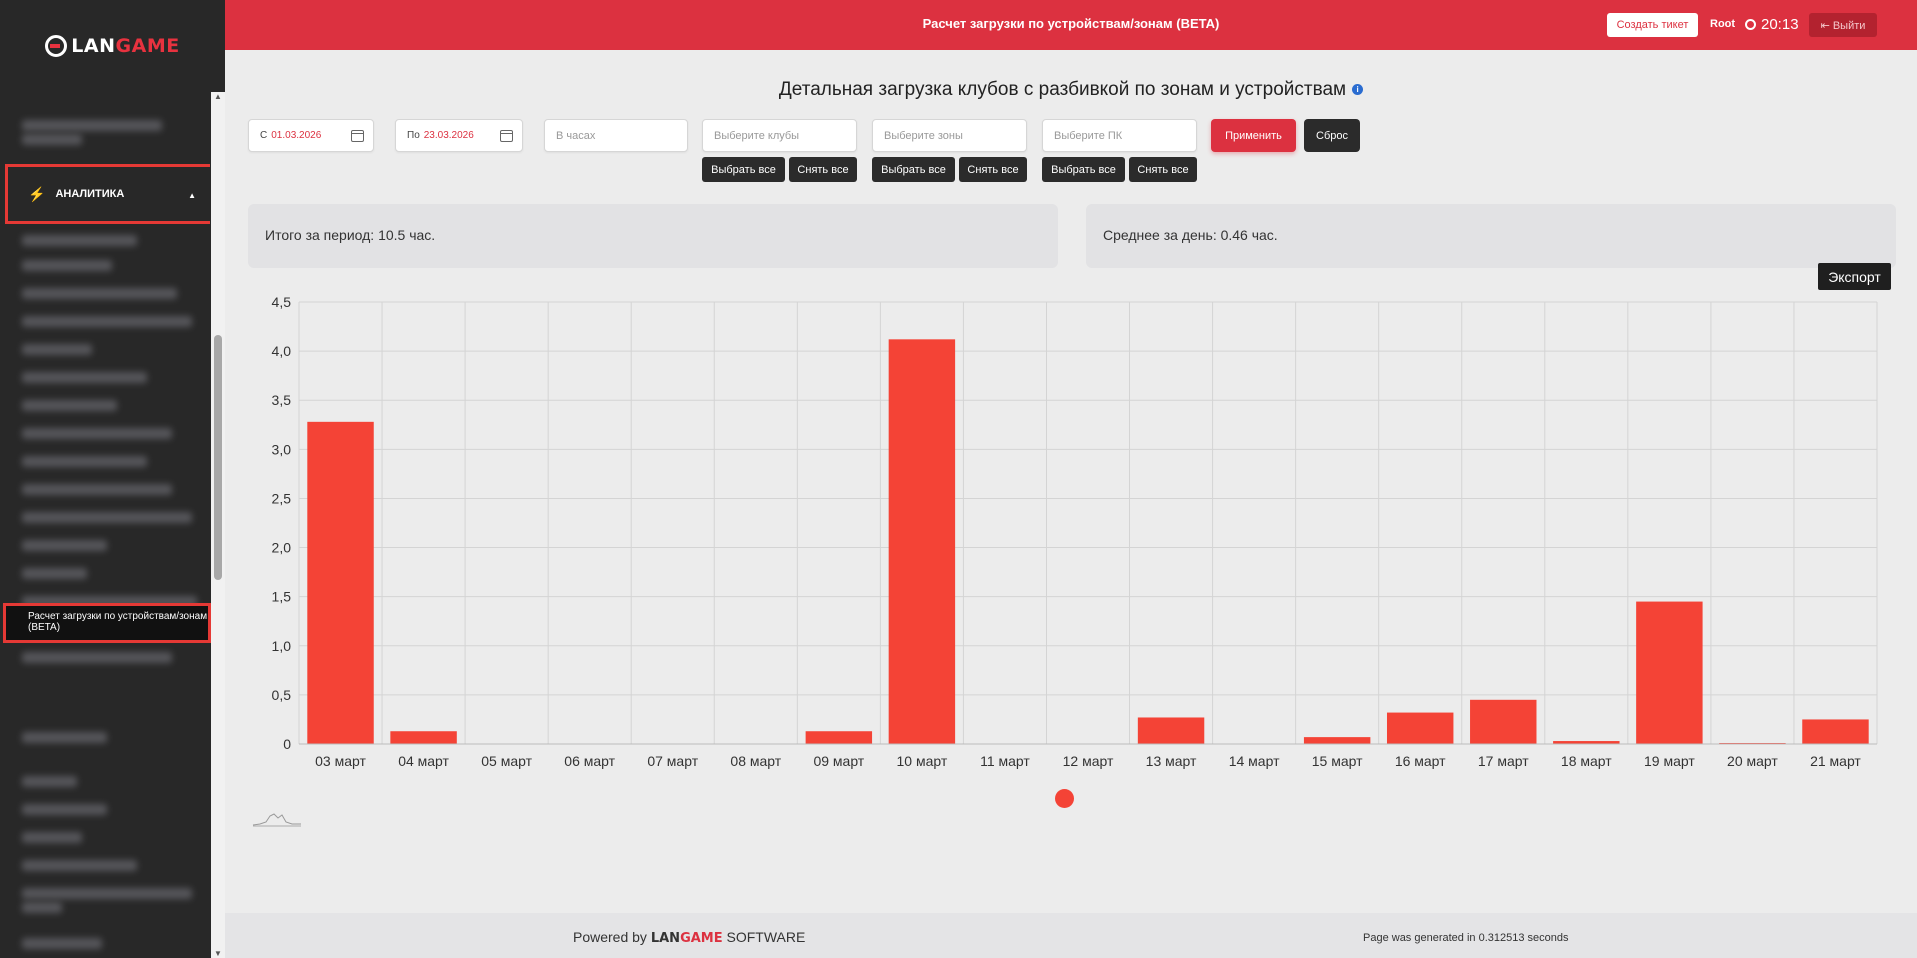 The width and height of the screenshot is (1917, 958). Describe the element at coordinates (766, 937) in the screenshot. I see `powered-suffix: SOFTWARE` at that location.